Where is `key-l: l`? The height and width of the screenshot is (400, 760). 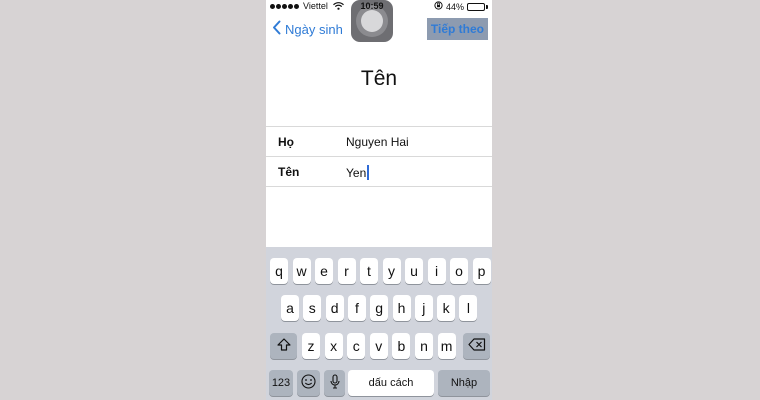 key-l: l is located at coordinates (468, 308).